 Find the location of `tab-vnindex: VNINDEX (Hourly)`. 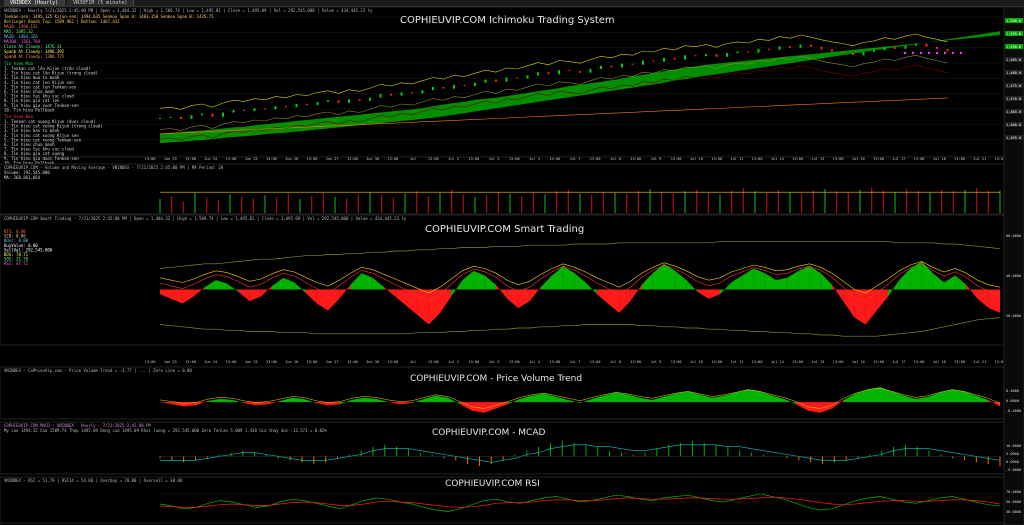

tab-vnindex: VNINDEX (Hourly) is located at coordinates (35, 3).